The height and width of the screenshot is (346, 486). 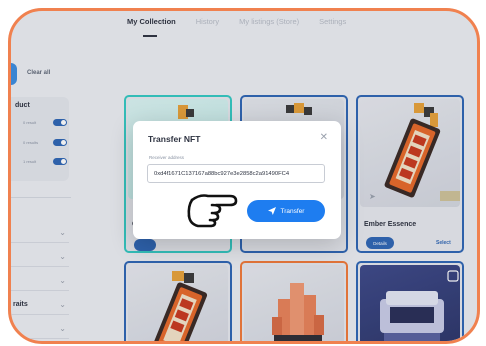 I want to click on close-icon: ✕, so click(x=324, y=137).